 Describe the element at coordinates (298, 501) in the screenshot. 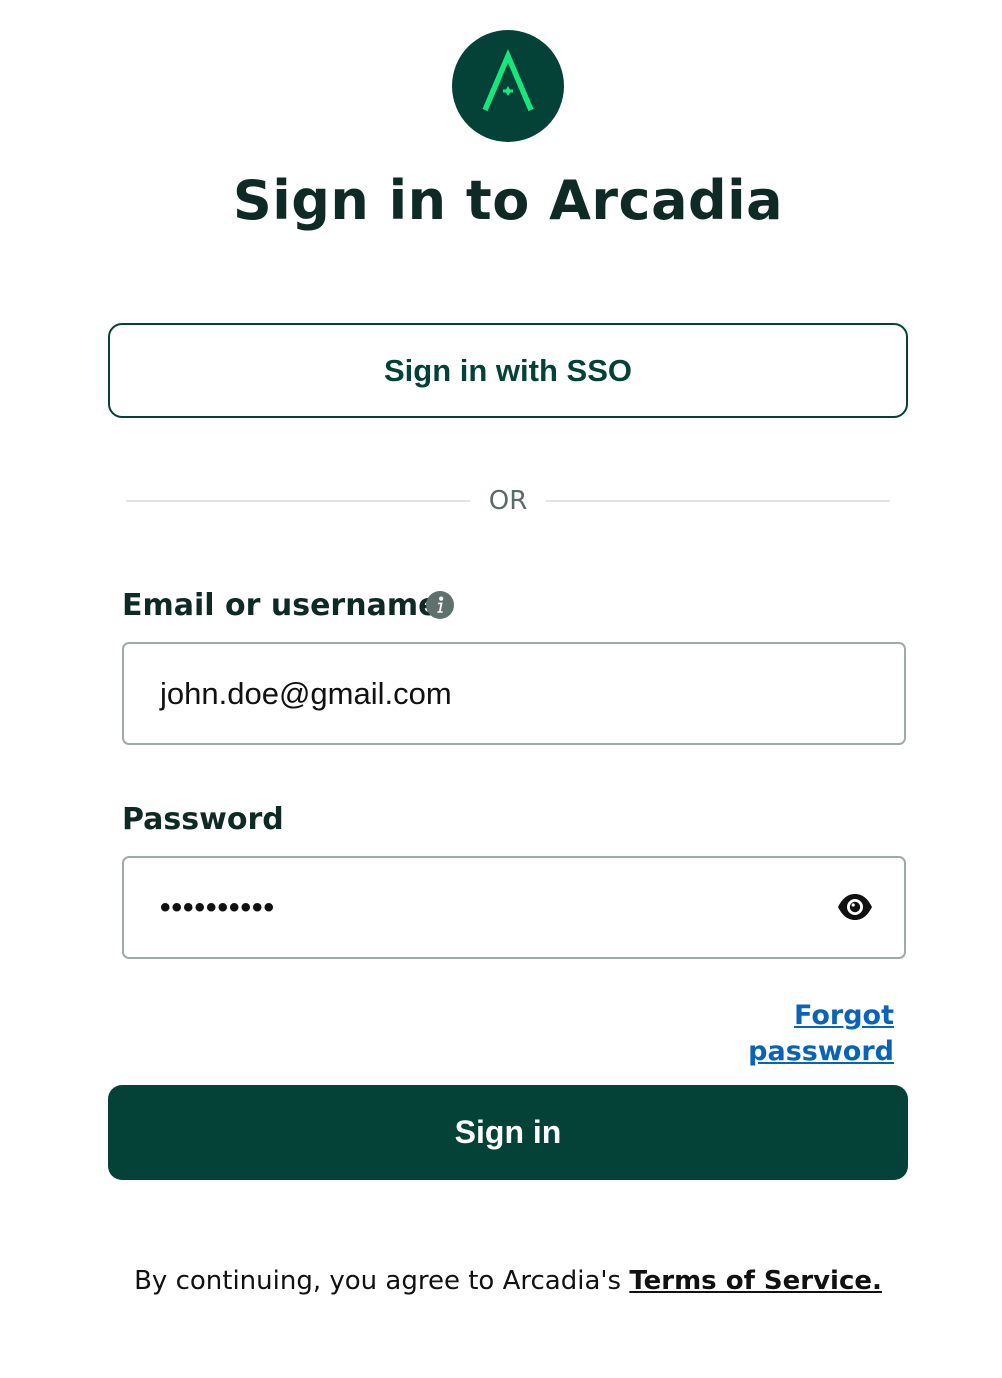

I see `divider-line-left` at that location.